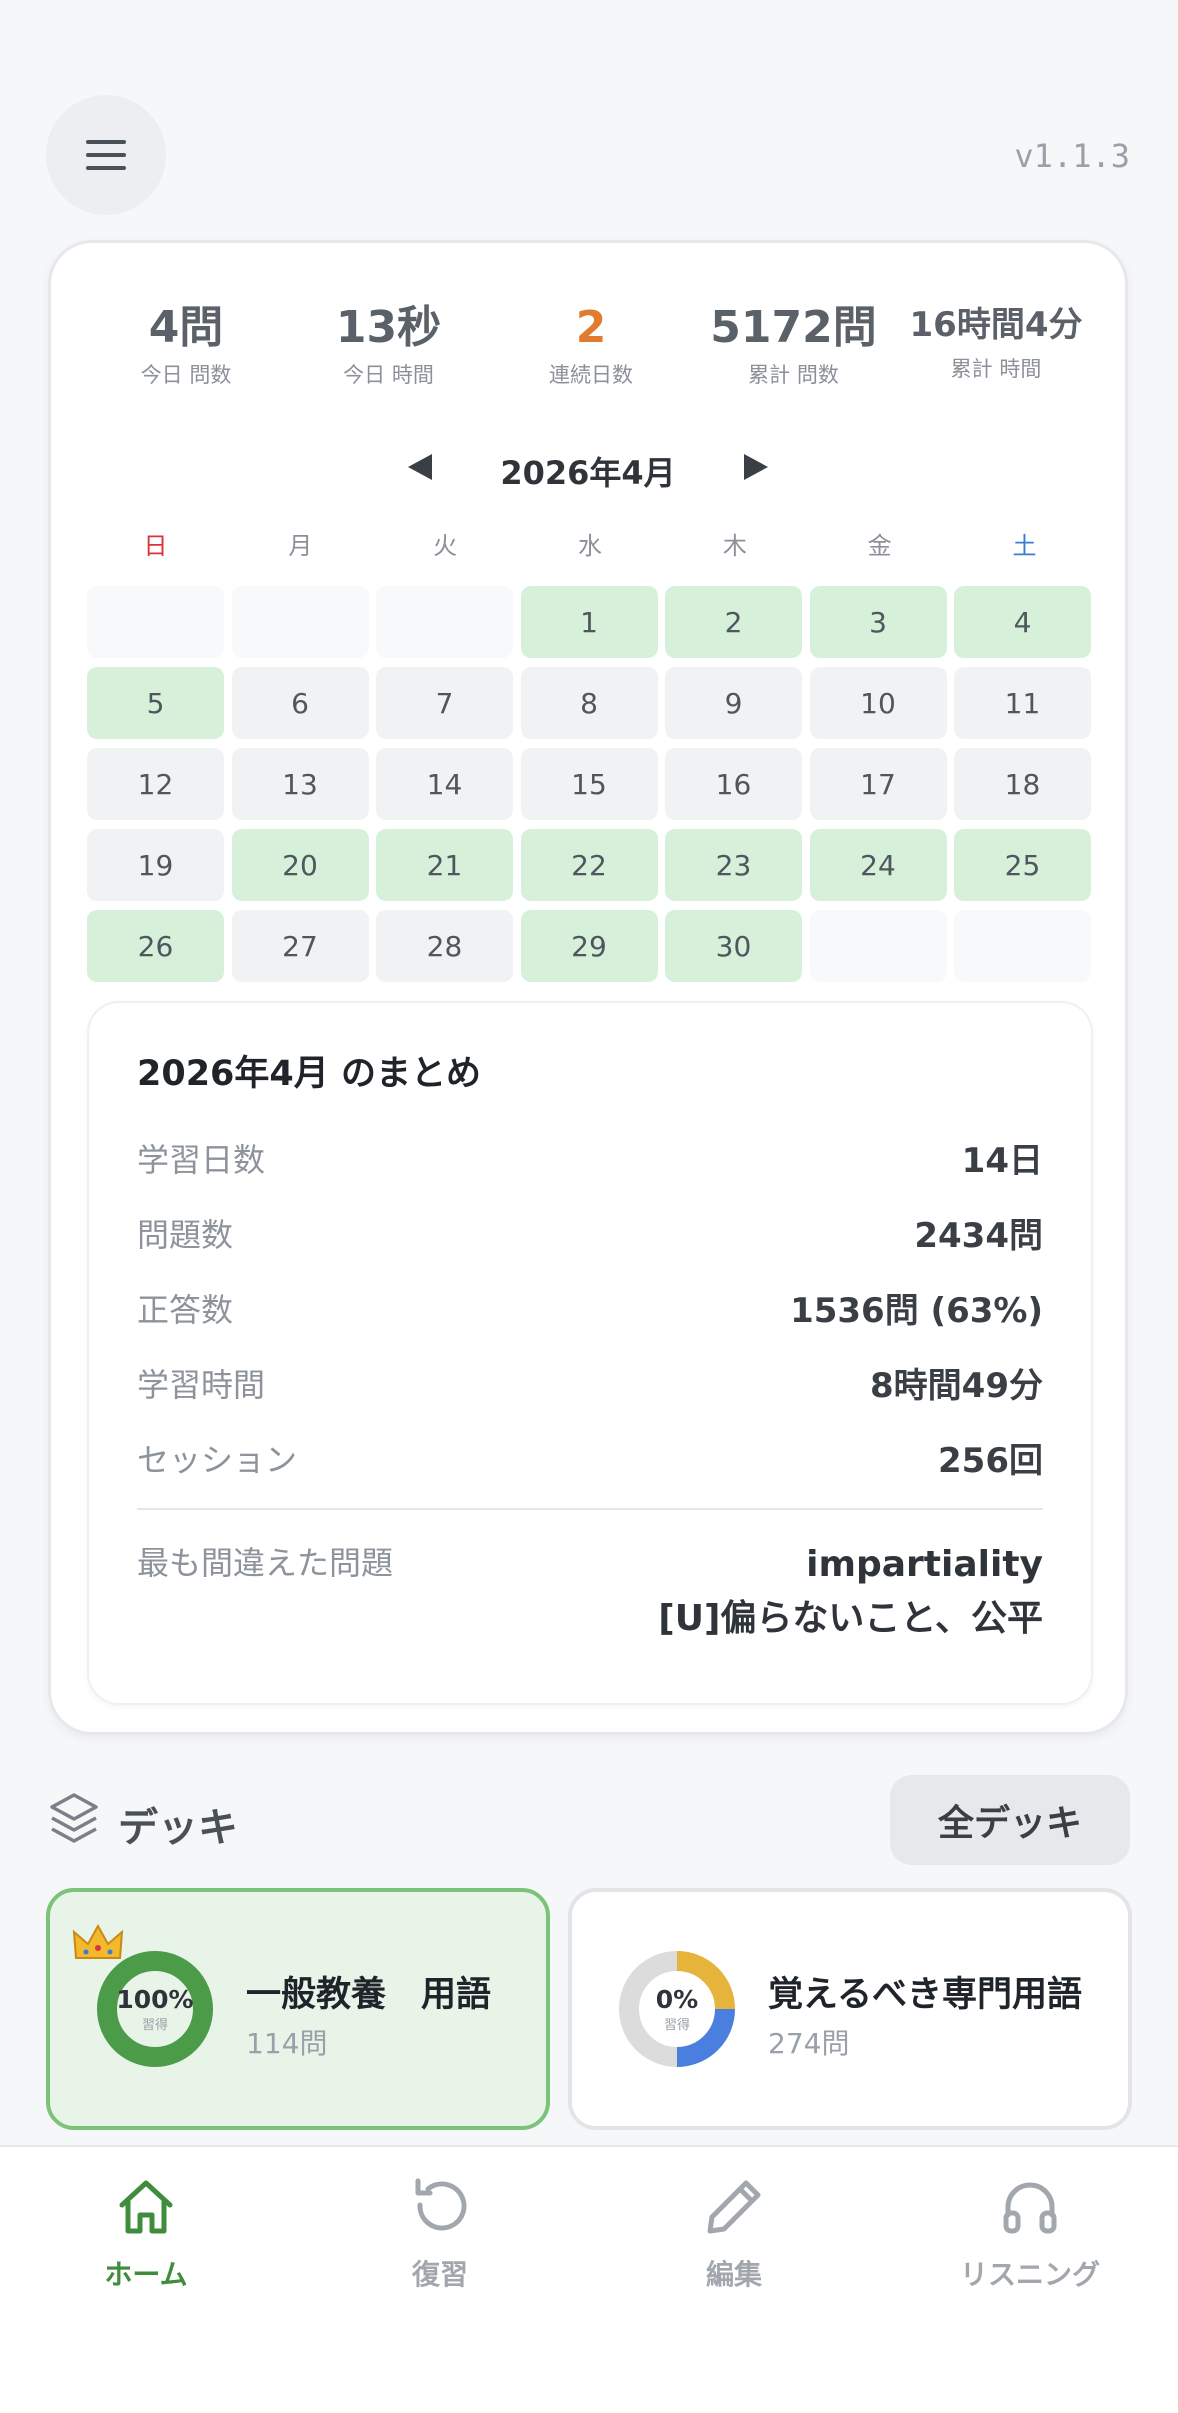 Image resolution: width=1178 pixels, height=2413 pixels. I want to click on calendar-day-8: 8, so click(589, 703).